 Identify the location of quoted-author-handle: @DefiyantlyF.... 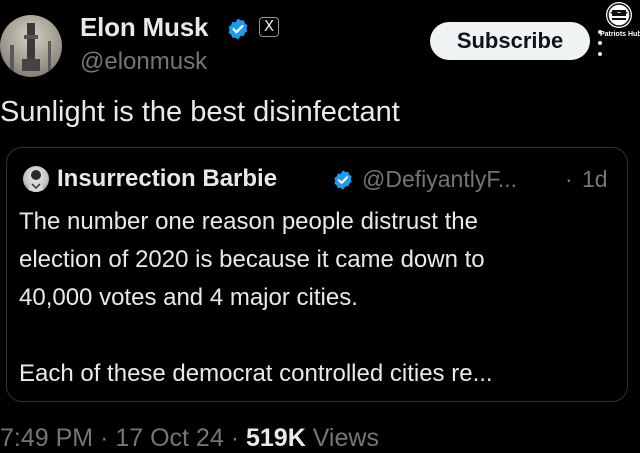
(439, 179).